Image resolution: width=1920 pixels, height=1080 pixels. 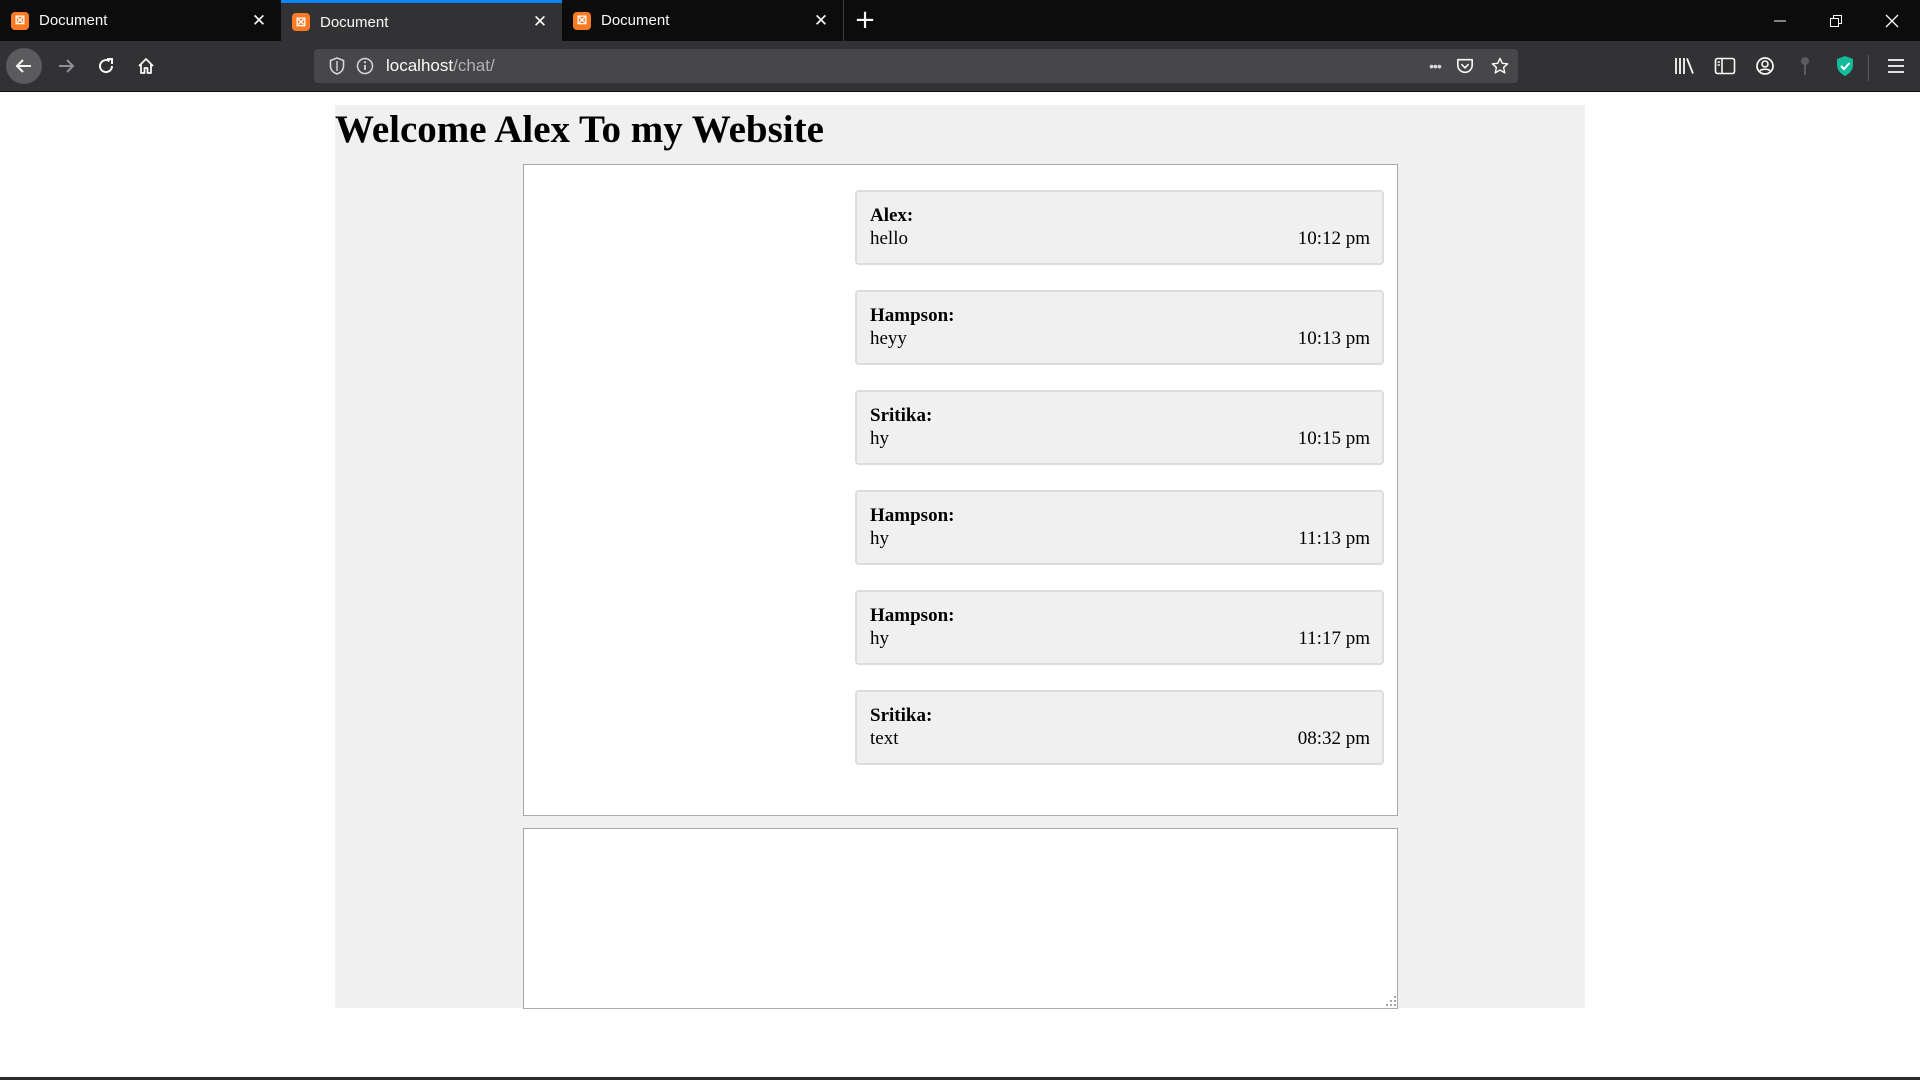 What do you see at coordinates (843, 20) in the screenshot?
I see `tab-divider` at bounding box center [843, 20].